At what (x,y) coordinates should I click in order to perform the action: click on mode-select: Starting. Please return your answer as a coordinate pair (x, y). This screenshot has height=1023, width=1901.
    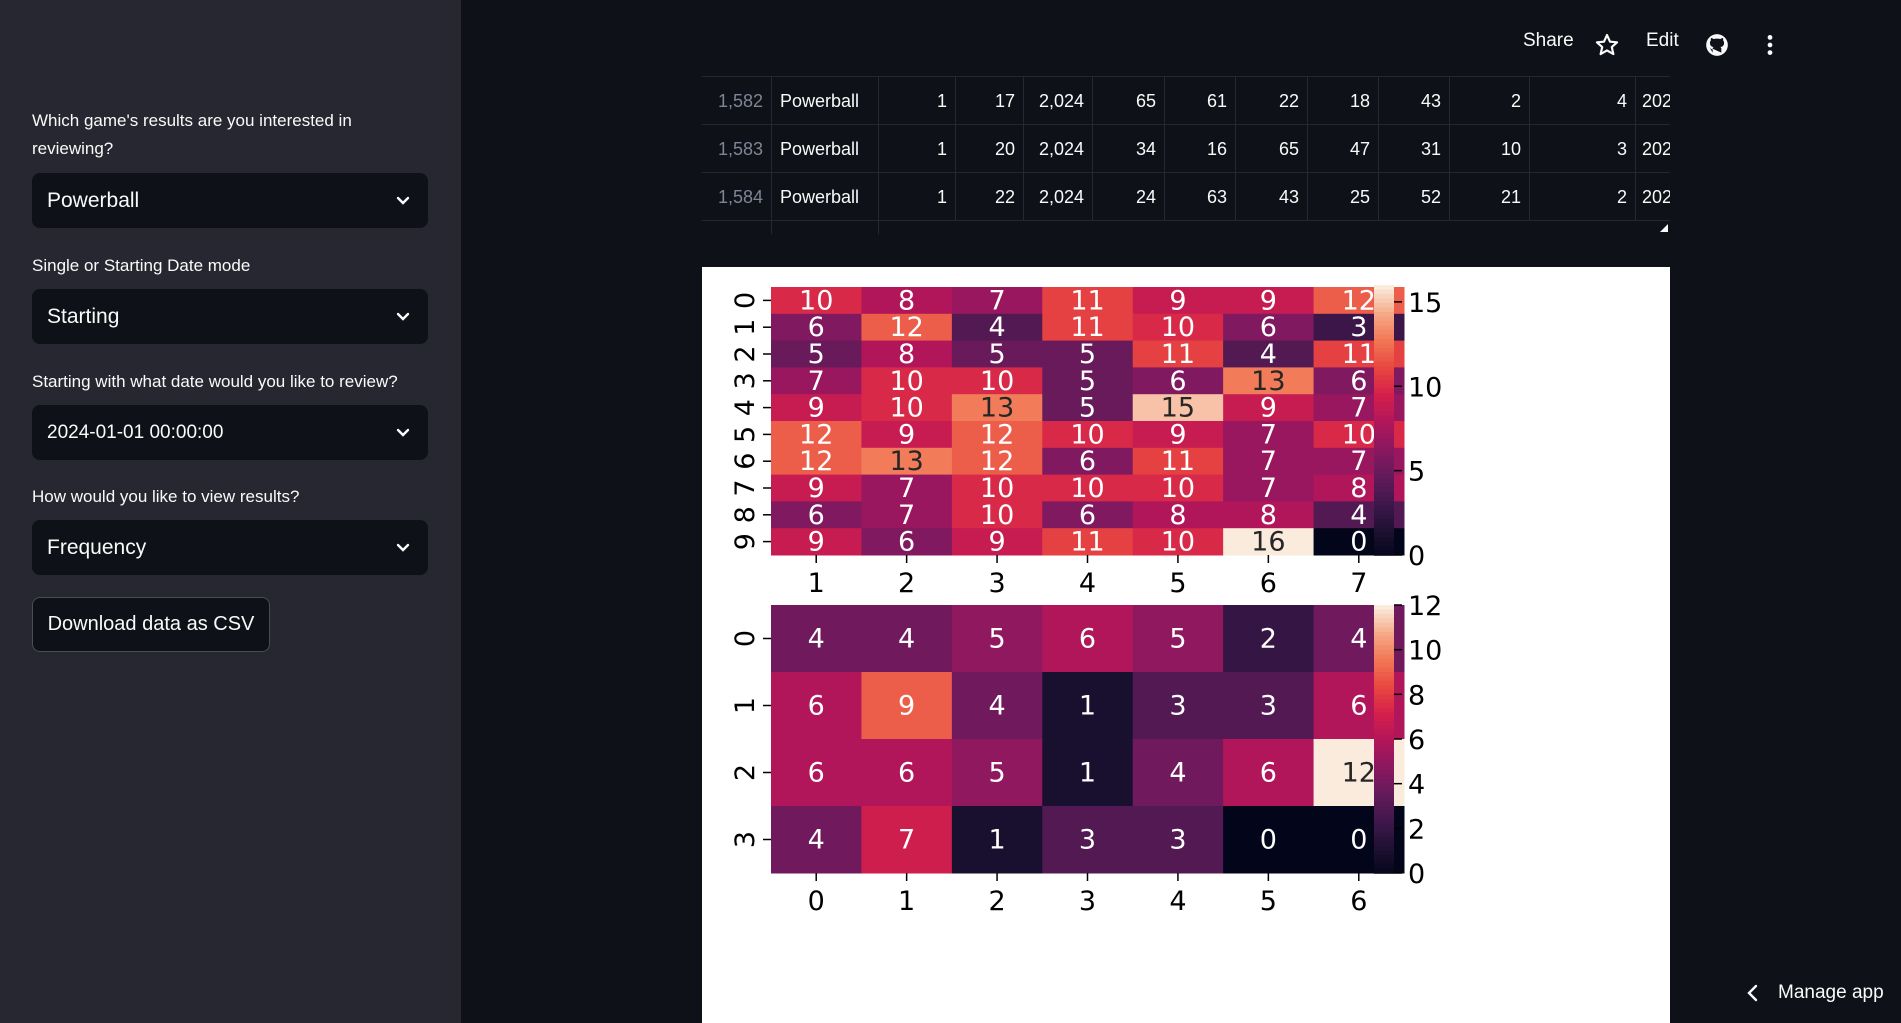
    Looking at the image, I should click on (230, 316).